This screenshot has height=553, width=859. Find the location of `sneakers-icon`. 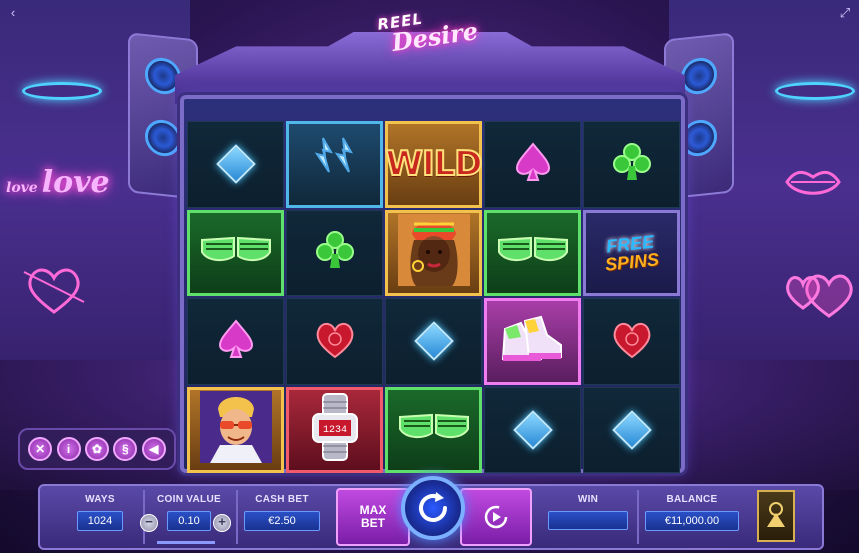

sneakers-icon is located at coordinates (533, 341).